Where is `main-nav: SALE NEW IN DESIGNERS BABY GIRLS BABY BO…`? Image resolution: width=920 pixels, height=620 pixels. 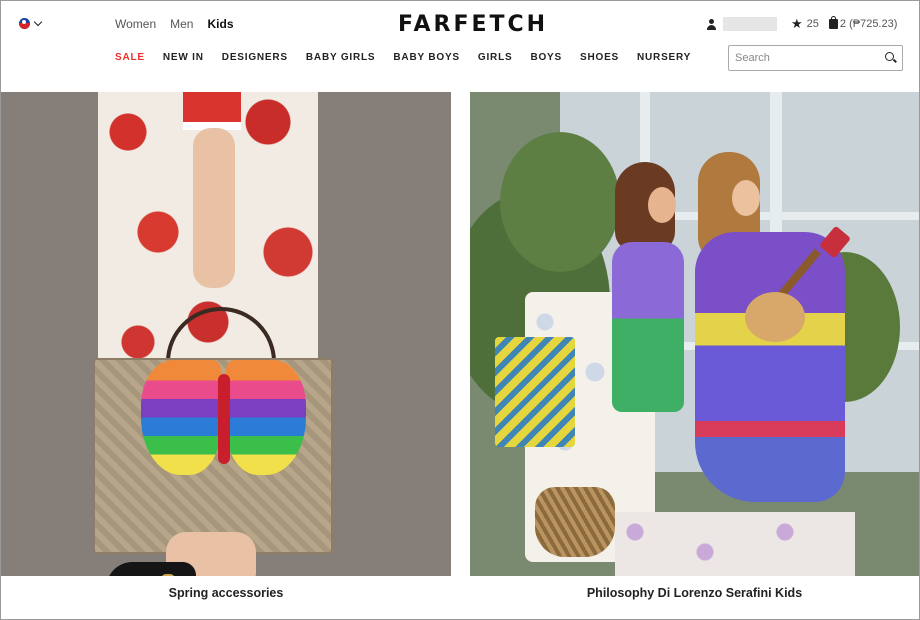
main-nav: SALE NEW IN DESIGNERS BABY GIRLS BABY BO… is located at coordinates (412, 57).